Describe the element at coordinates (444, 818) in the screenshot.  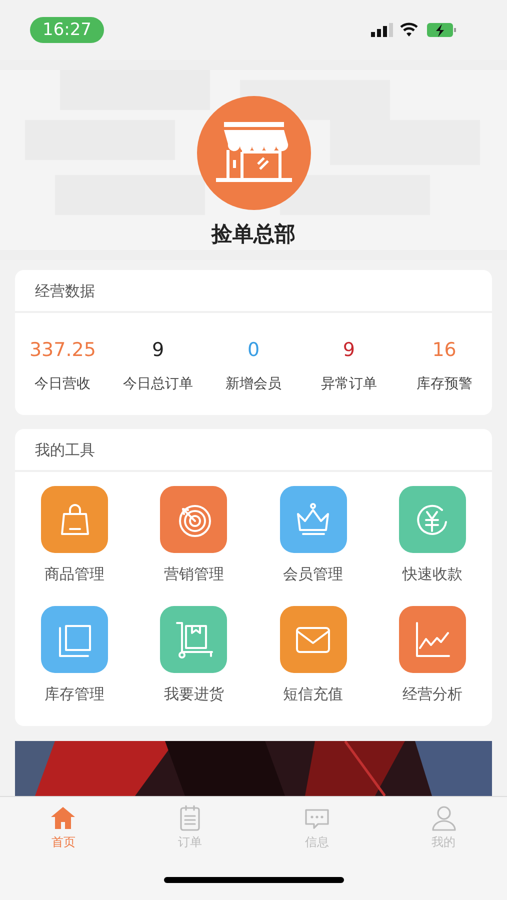
I see `user-icon` at that location.